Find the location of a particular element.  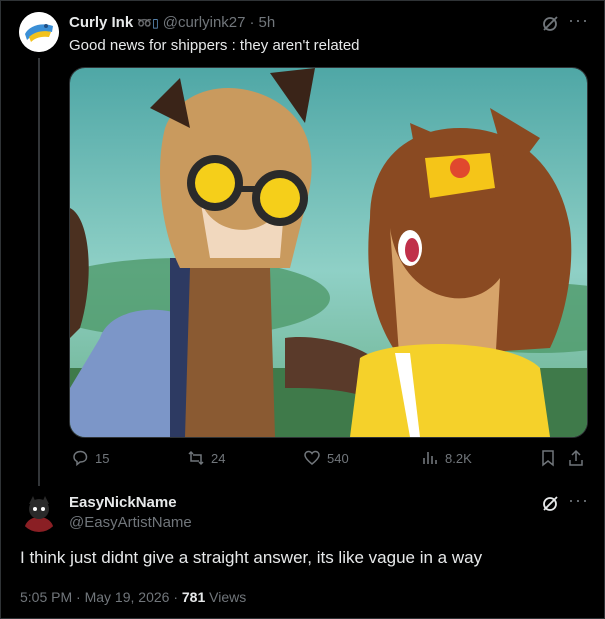

like-icon is located at coordinates (312, 457).